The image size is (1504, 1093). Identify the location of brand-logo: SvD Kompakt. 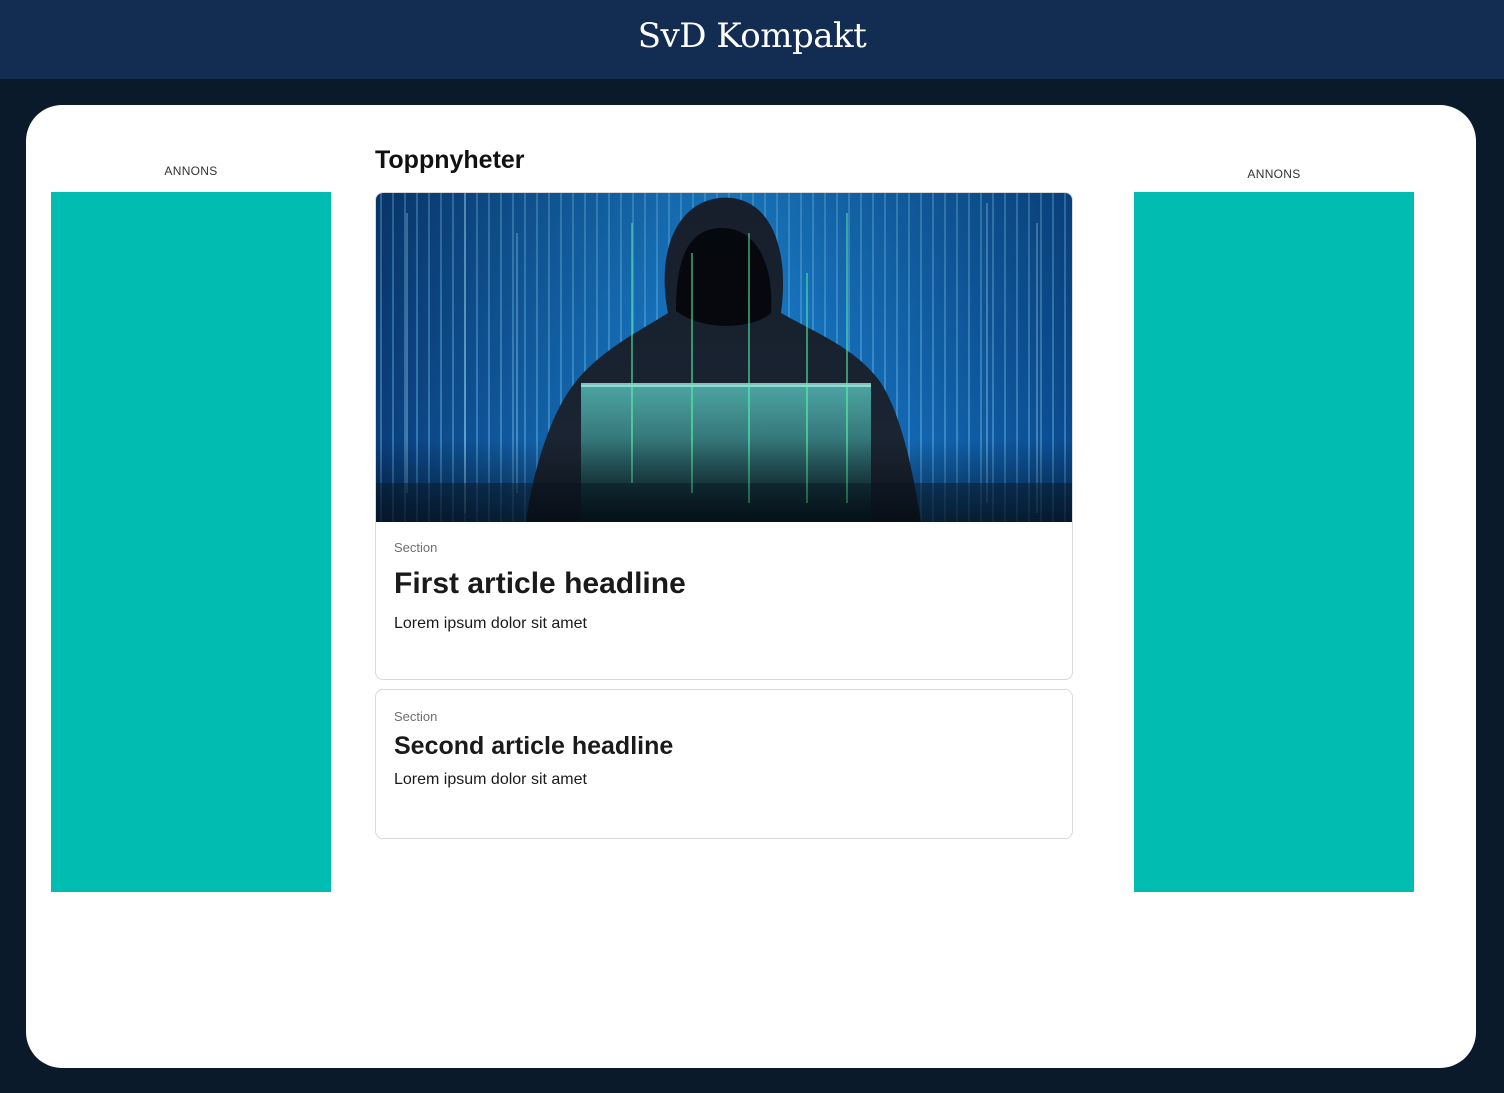
(752, 36).